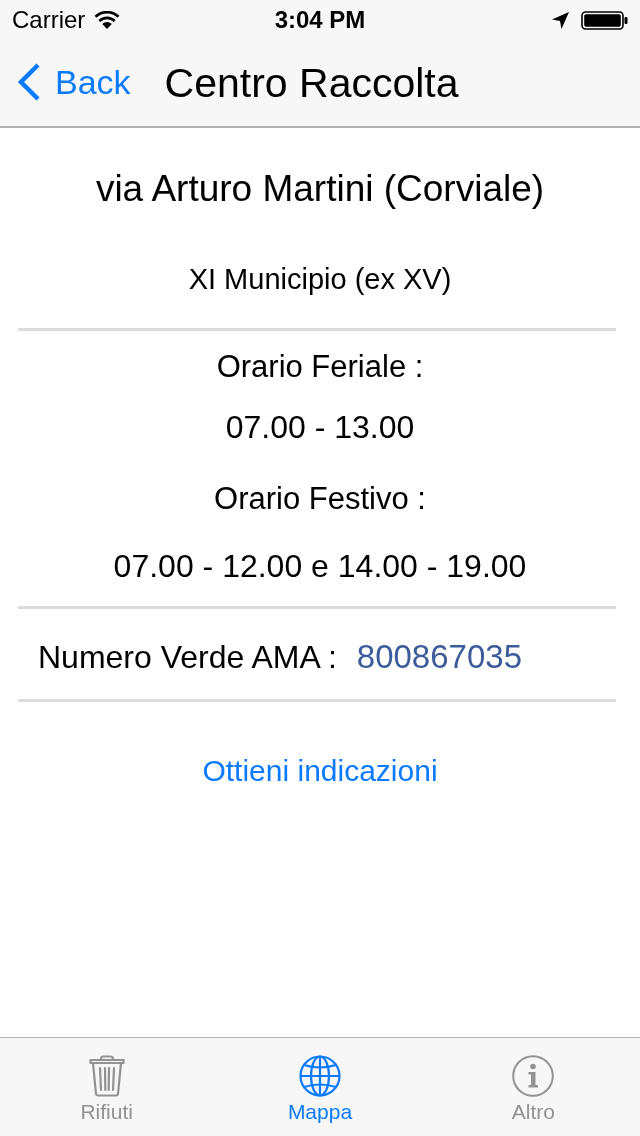 The image size is (640, 1136). Describe the element at coordinates (533, 1076) in the screenshot. I see `info-icon` at that location.